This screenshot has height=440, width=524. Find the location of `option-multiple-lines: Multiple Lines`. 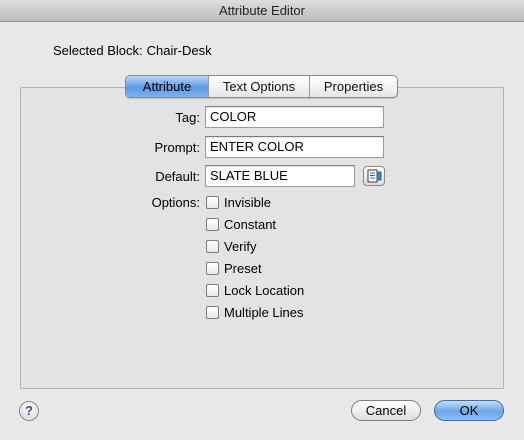

option-multiple-lines: Multiple Lines is located at coordinates (255, 312).